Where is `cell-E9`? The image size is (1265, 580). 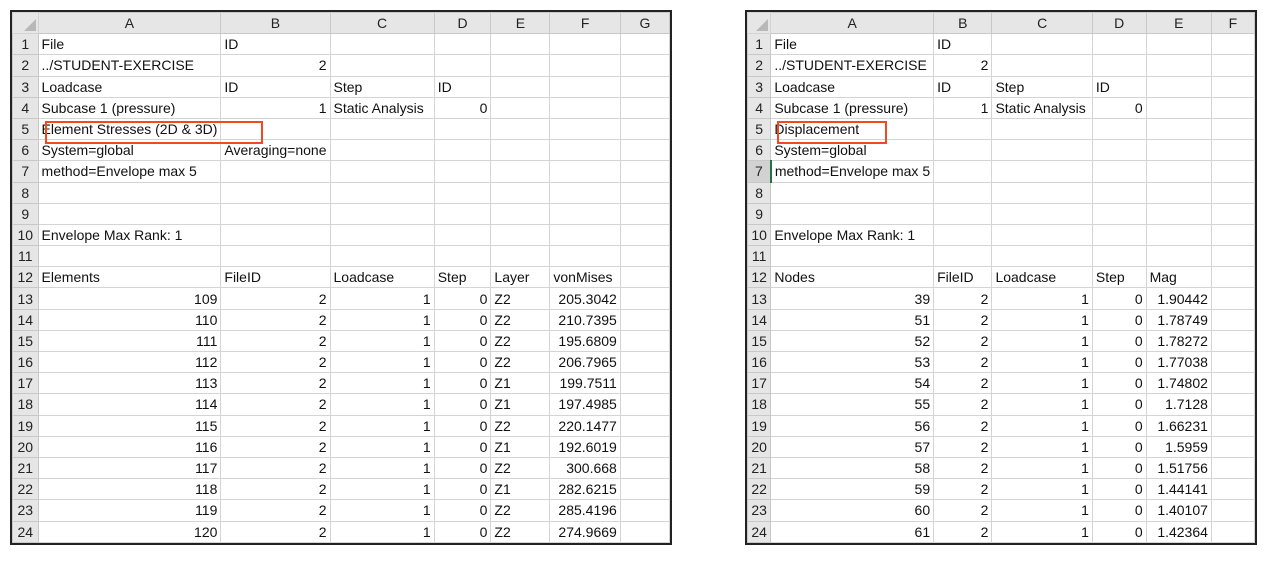
cell-E9 is located at coordinates (1178, 213).